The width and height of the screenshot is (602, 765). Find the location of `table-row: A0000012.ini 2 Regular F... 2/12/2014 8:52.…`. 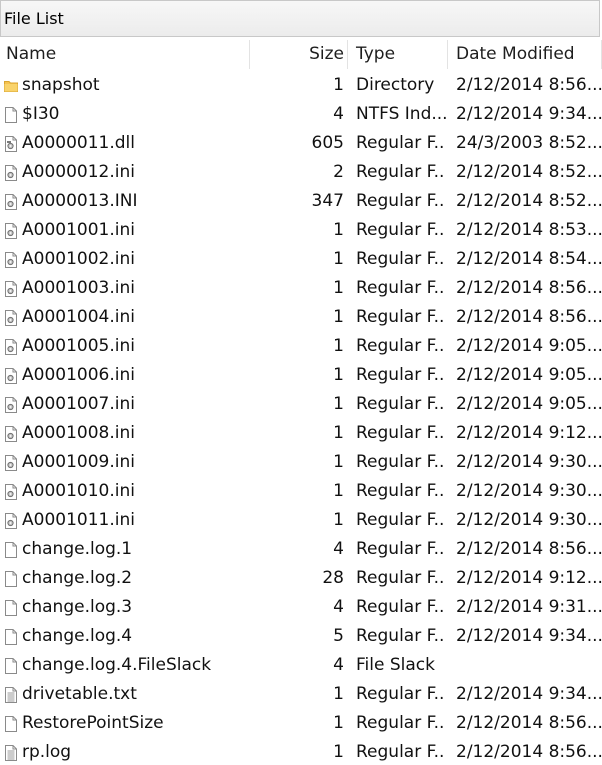

table-row: A0000012.ini 2 Regular F... 2/12/2014 8:52.… is located at coordinates (301, 172).